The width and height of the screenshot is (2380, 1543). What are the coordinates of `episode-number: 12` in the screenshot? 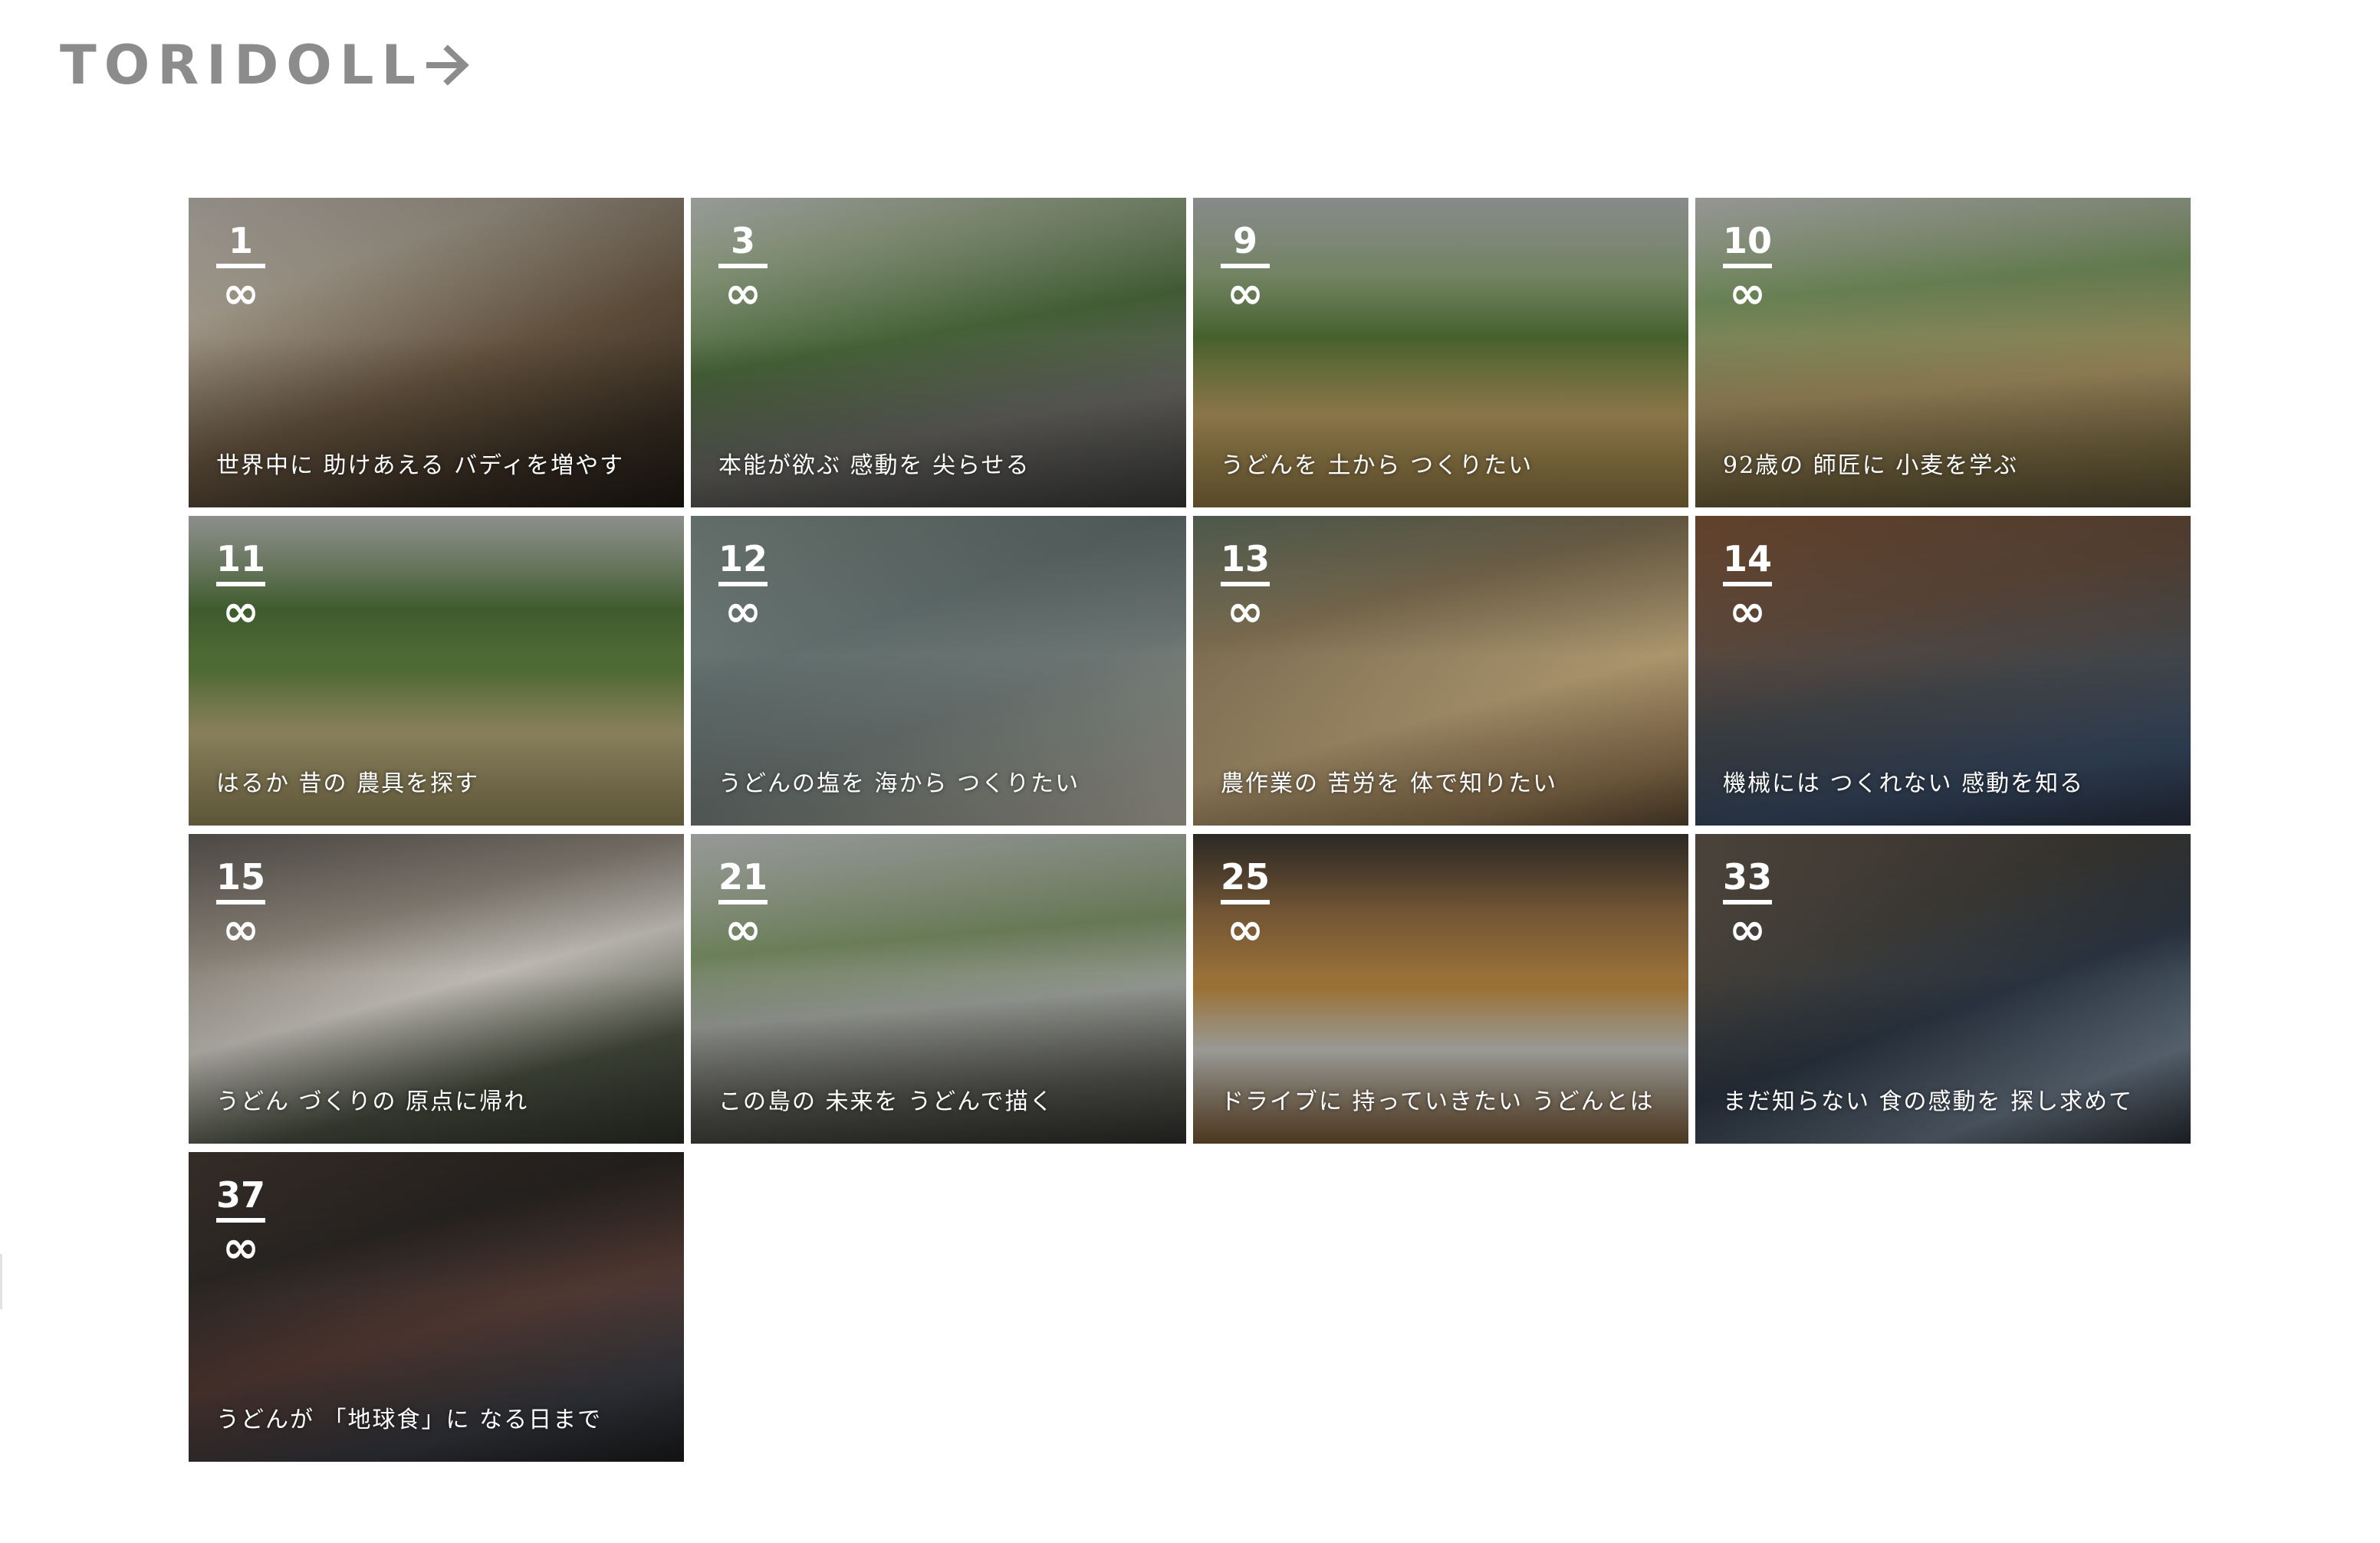 It's located at (743, 559).